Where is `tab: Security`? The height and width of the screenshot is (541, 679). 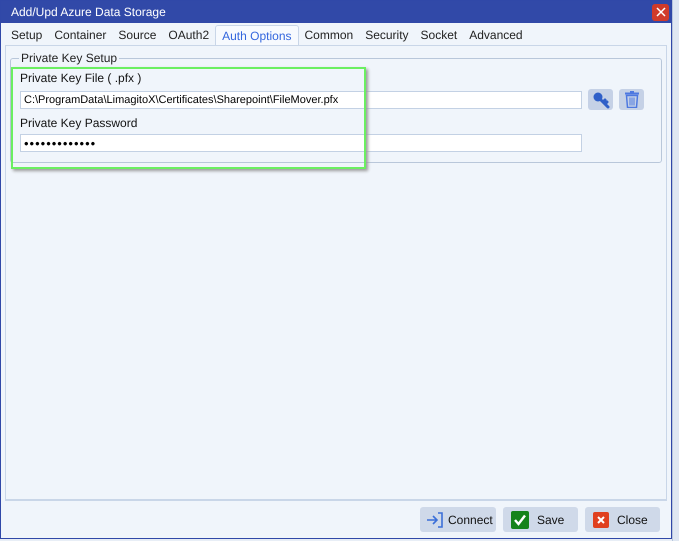 tab: Security is located at coordinates (387, 35).